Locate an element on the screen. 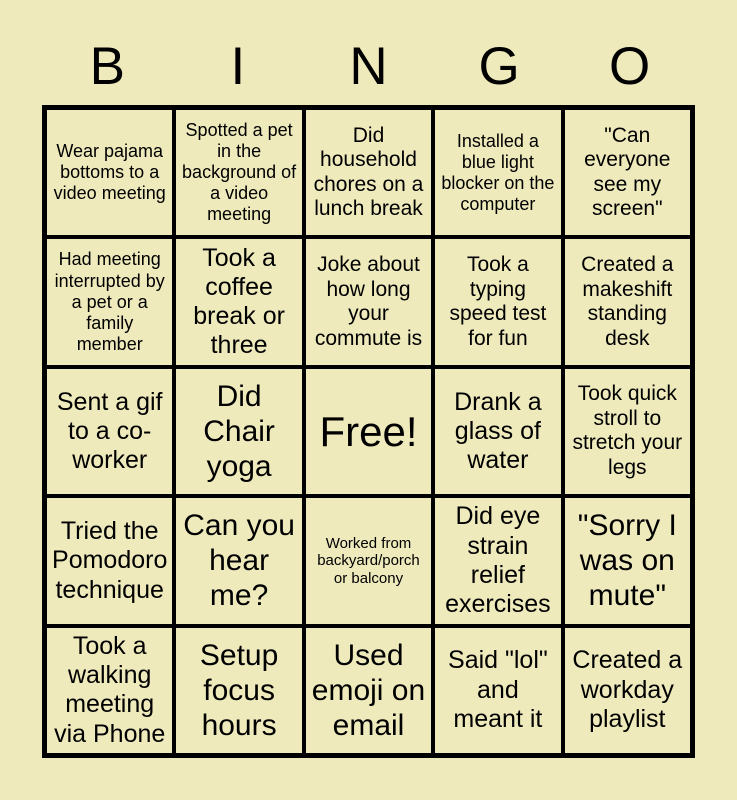  bingo-cell: "Sorry I was on mute" is located at coordinates (627, 561).